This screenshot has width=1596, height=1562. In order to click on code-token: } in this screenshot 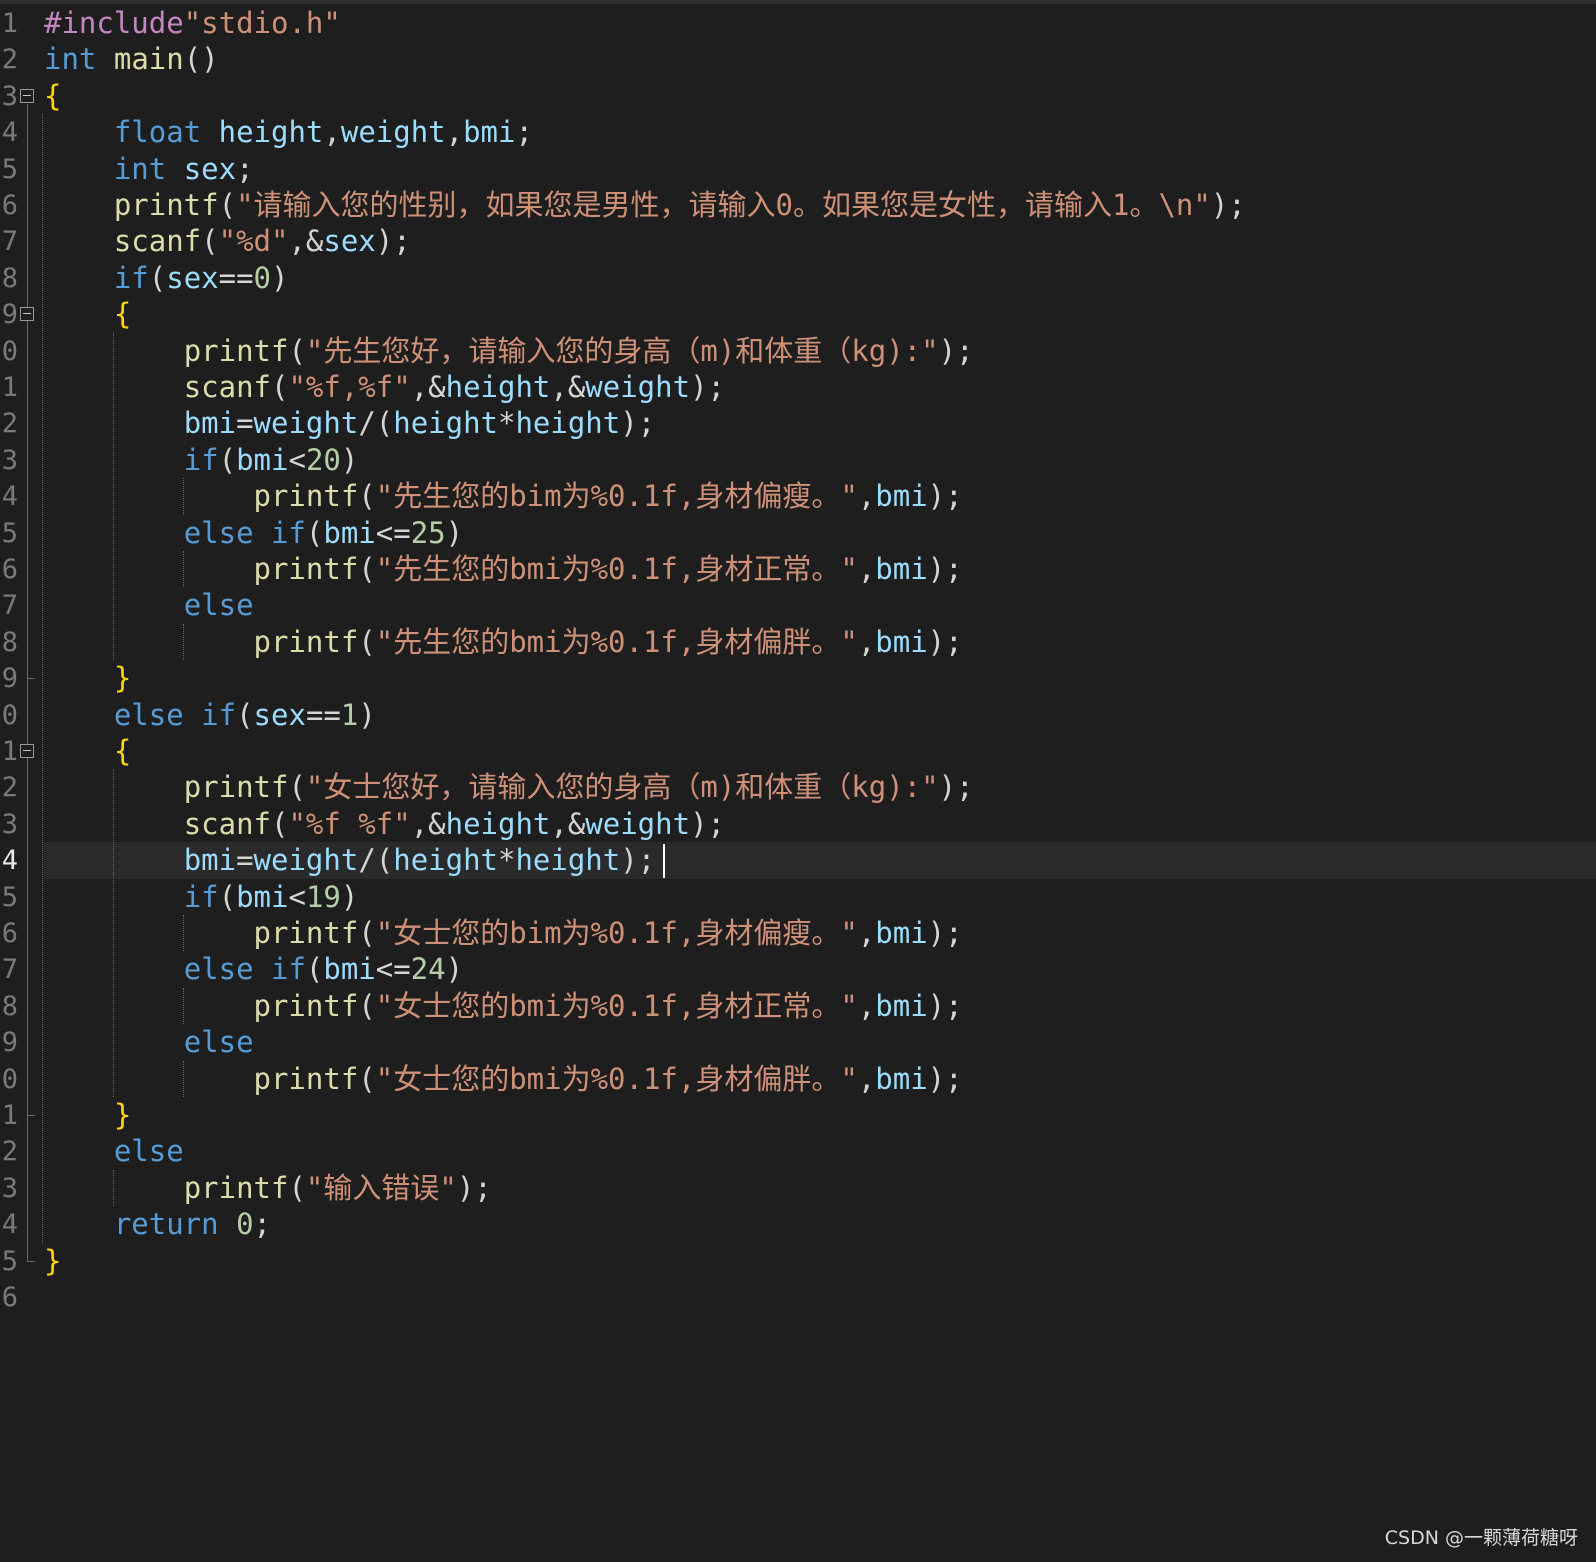, I will do `click(122, 678)`.